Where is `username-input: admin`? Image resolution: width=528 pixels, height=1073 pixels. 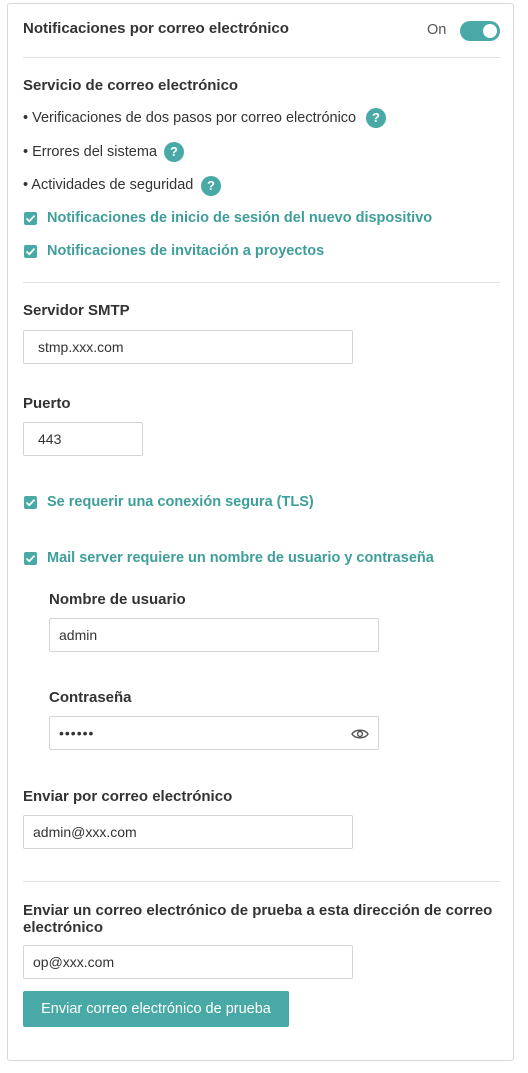 username-input: admin is located at coordinates (214, 635).